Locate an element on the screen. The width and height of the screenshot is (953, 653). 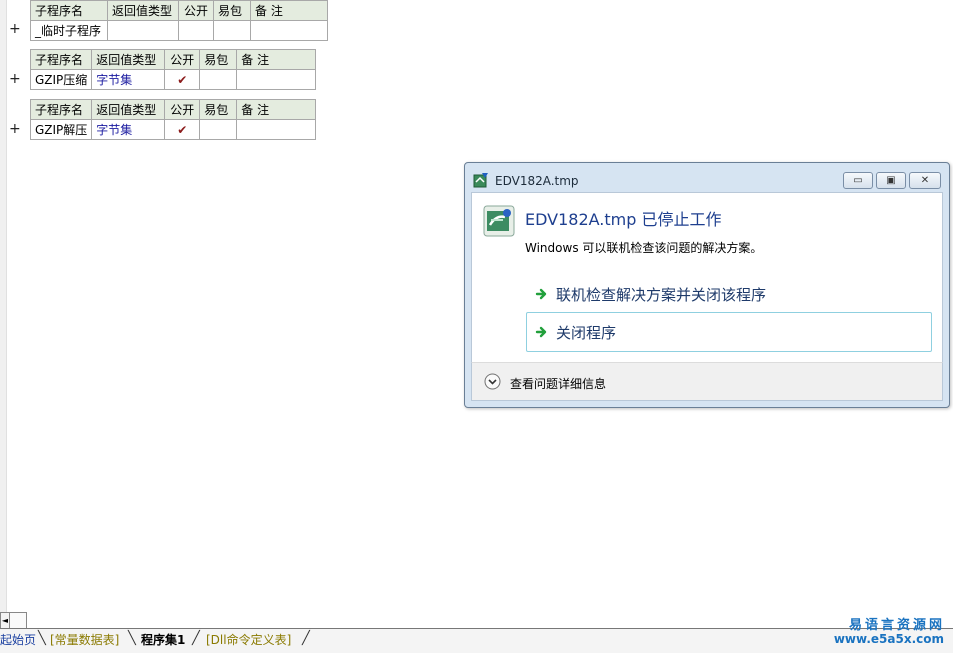
main-message: EDV182A.tmp 已停止工作 is located at coordinates (623, 219).